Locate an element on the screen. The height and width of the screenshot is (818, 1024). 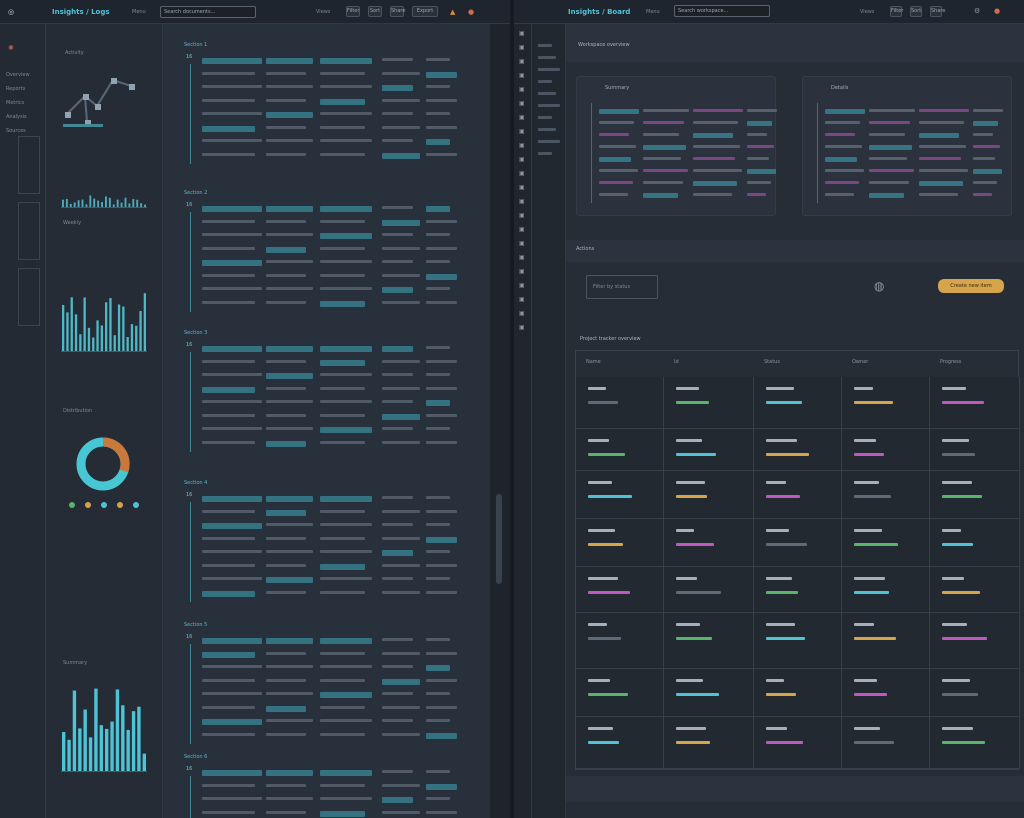
status-filter-input: Filter by status is located at coordinates (622, 287).